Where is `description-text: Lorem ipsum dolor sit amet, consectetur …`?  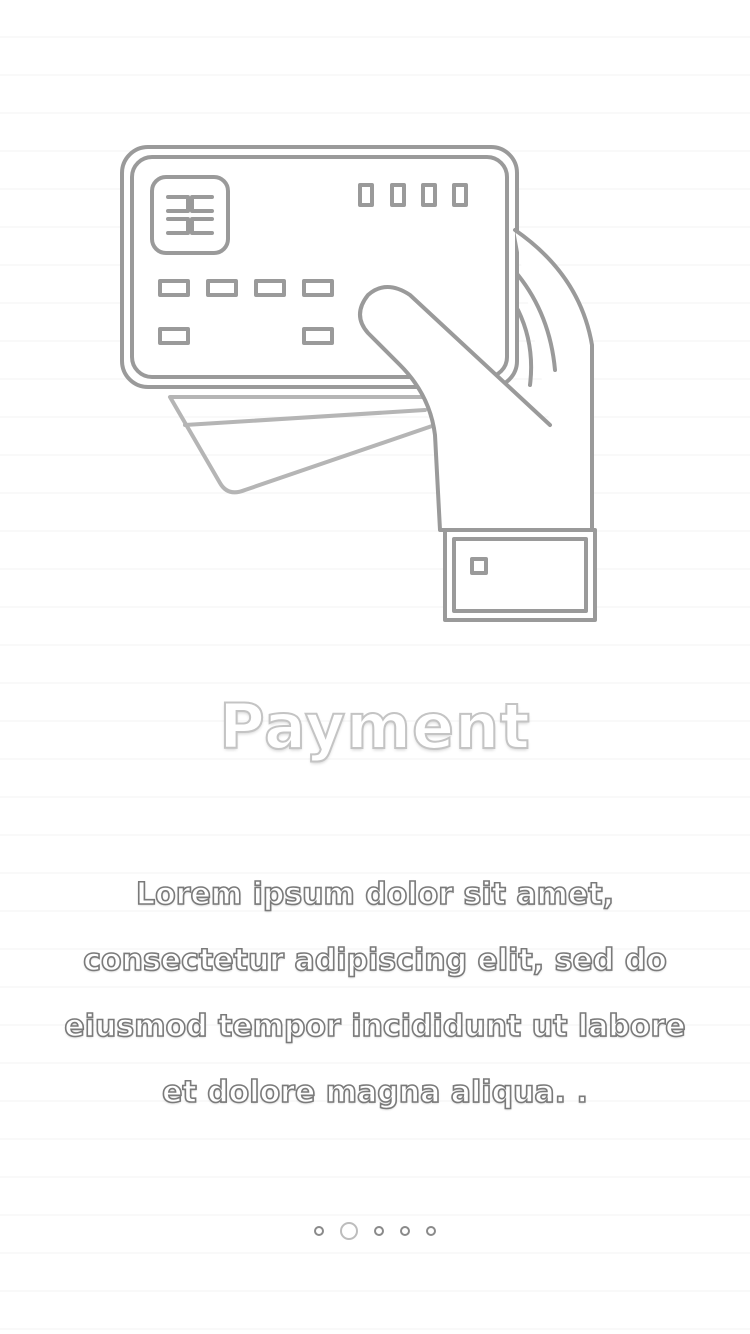 description-text: Lorem ipsum dolor sit amet, consectetur … is located at coordinates (375, 993).